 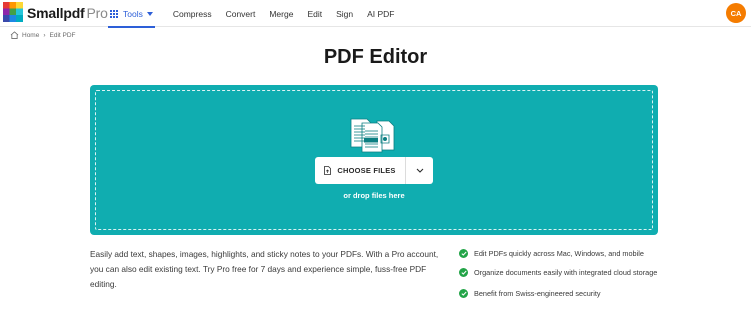 I want to click on upload-options-dropdown, so click(x=419, y=170).